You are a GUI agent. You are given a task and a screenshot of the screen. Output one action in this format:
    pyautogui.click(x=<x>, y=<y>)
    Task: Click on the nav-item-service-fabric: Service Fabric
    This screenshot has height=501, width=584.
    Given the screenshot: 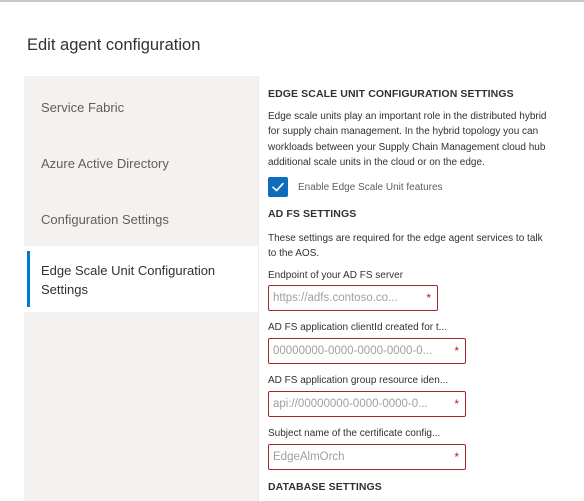 What is the action you would take?
    pyautogui.click(x=141, y=108)
    